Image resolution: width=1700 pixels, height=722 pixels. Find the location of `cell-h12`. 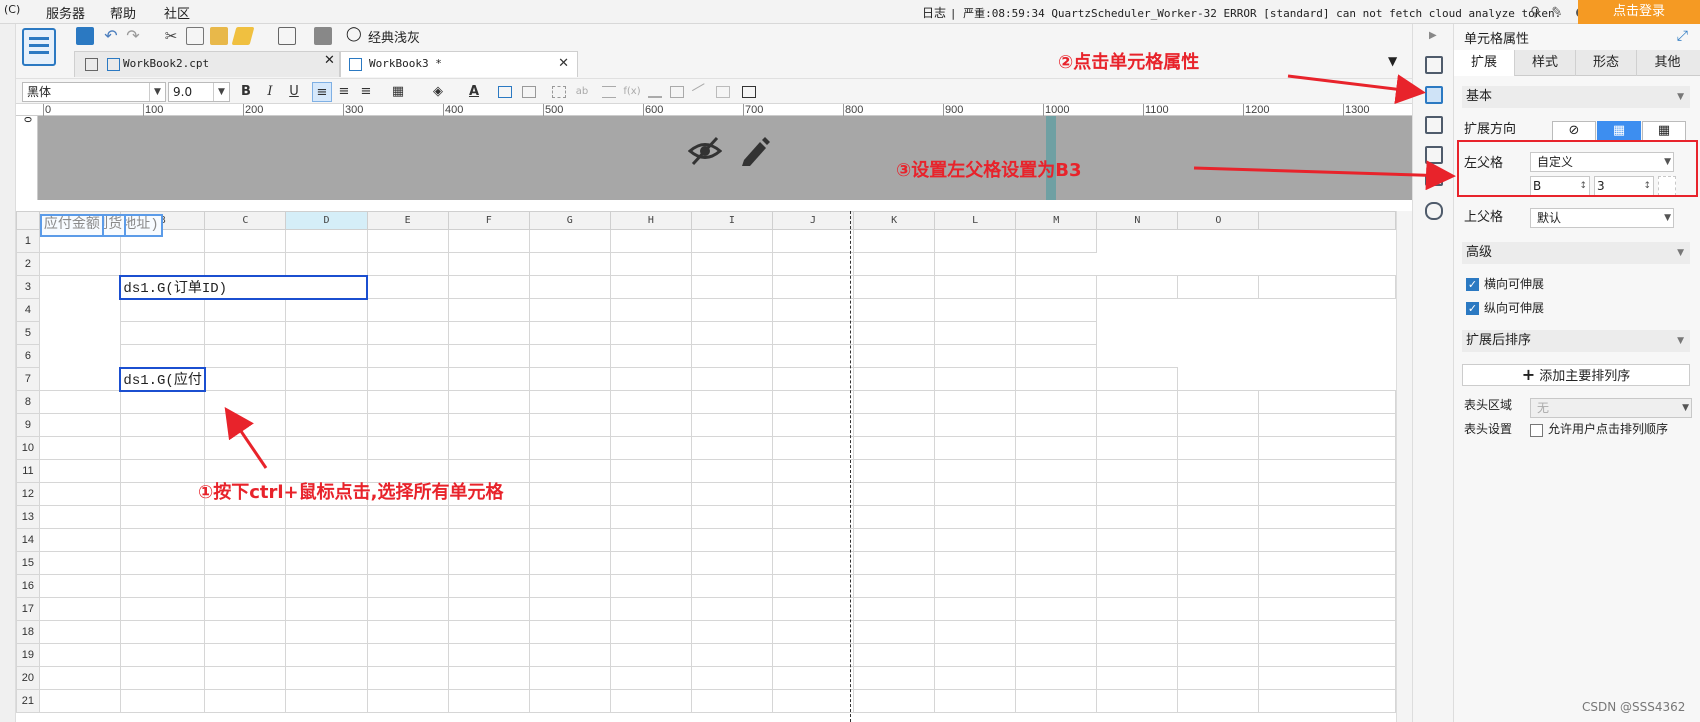

cell-h12 is located at coordinates (650, 494).